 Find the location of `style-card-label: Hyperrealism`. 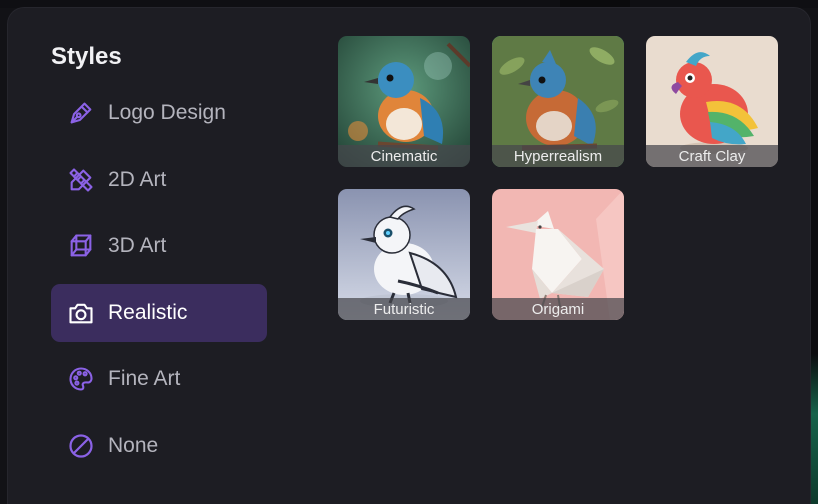

style-card-label: Hyperrealism is located at coordinates (558, 156).